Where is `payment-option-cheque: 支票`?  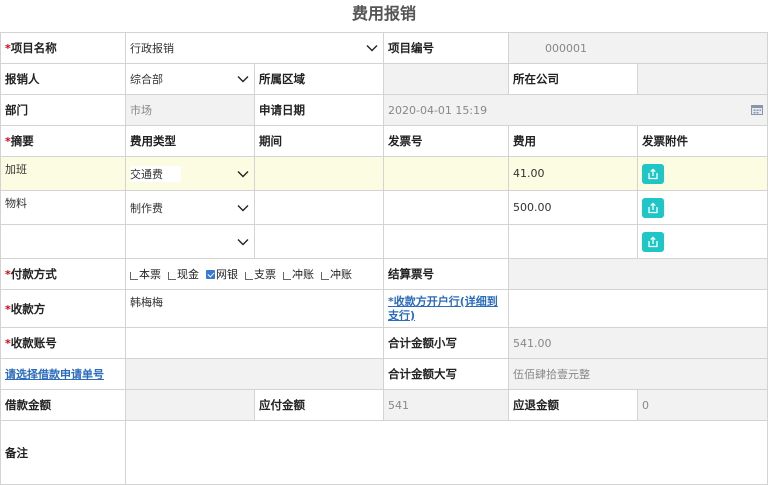 payment-option-cheque: 支票 is located at coordinates (260, 274).